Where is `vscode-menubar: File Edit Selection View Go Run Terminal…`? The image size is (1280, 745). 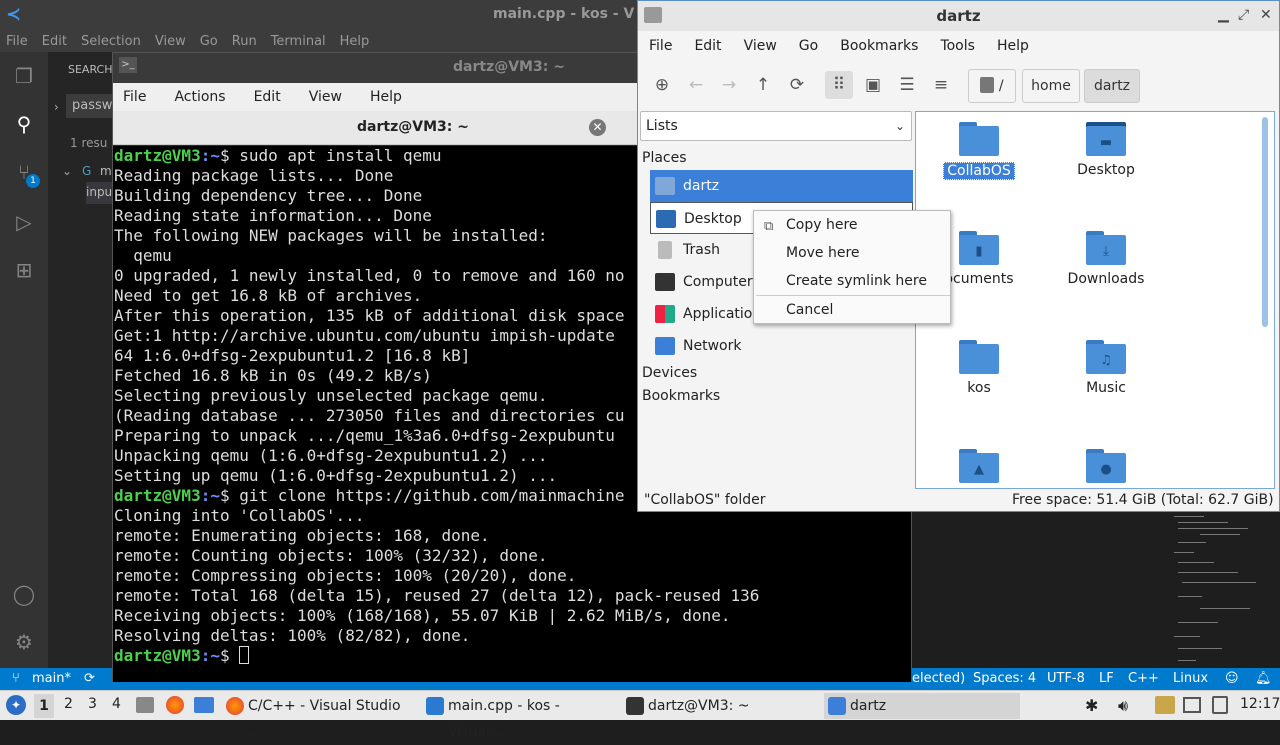 vscode-menubar: File Edit Selection View Go Run Terminal… is located at coordinates (320, 41).